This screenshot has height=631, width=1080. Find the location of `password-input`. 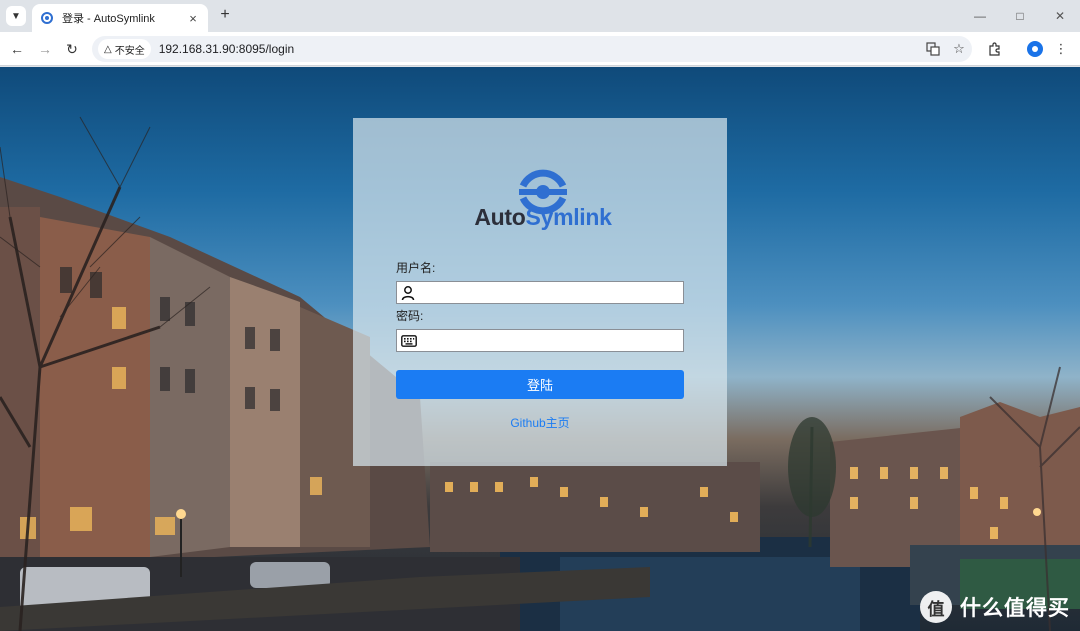

password-input is located at coordinates (552, 340).